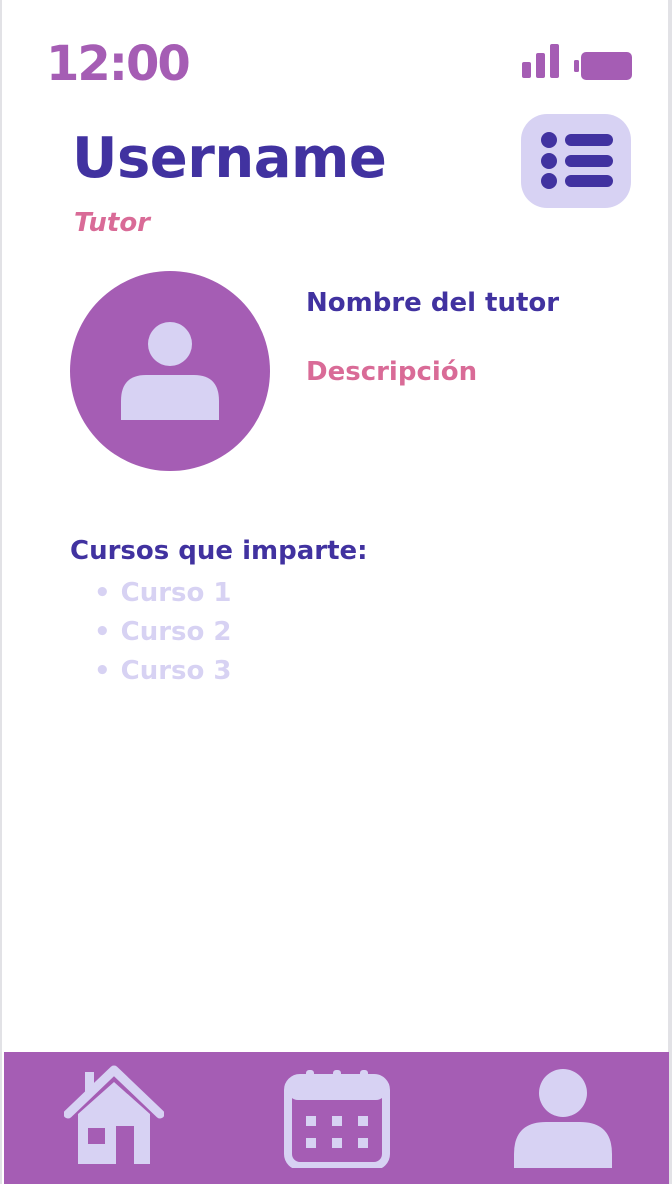 The image size is (672, 1184). What do you see at coordinates (603, 66) in the screenshot?
I see `battery-icon` at bounding box center [603, 66].